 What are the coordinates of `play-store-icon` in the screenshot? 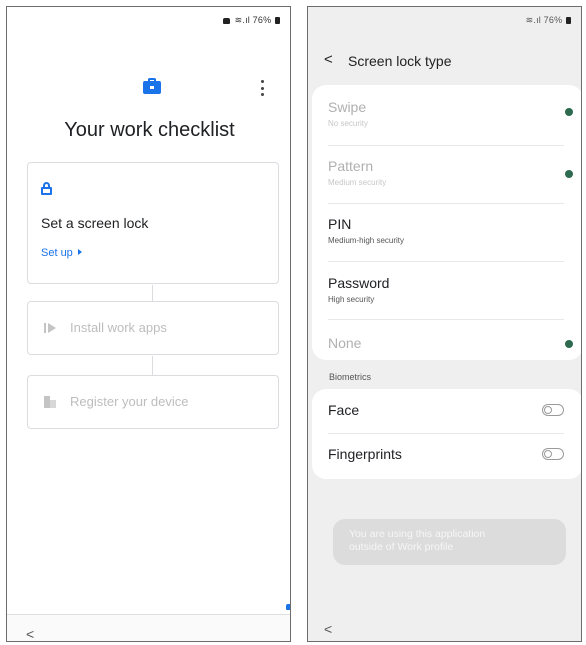 It's located at (50, 328).